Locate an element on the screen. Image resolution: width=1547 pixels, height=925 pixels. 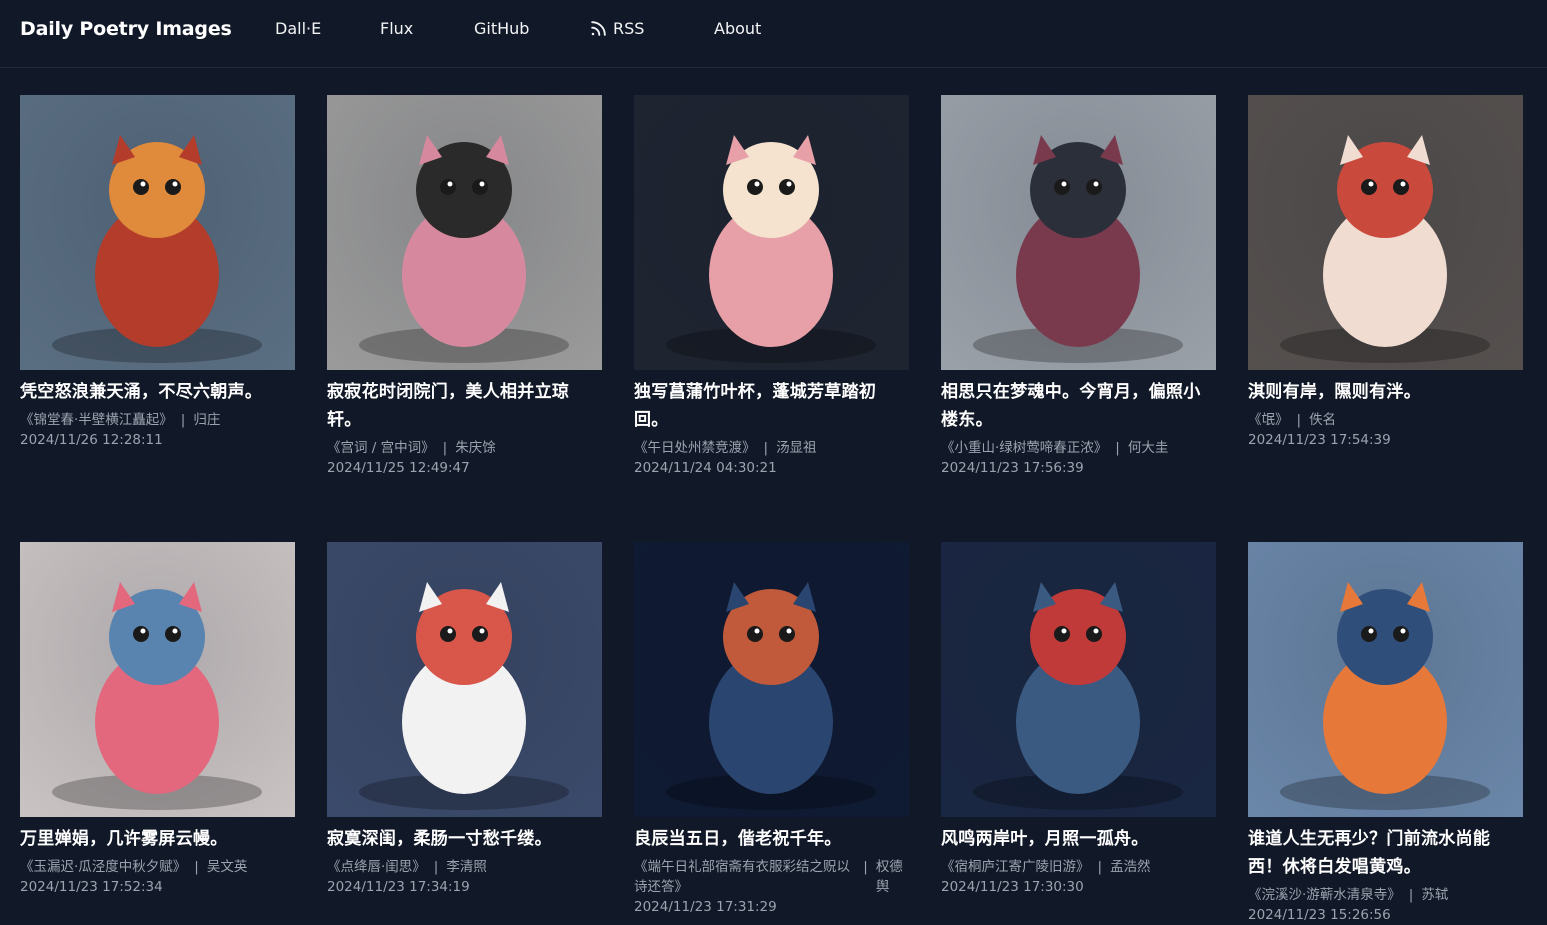
poem-date: 2024/11/23 17:52:34 is located at coordinates (91, 887).